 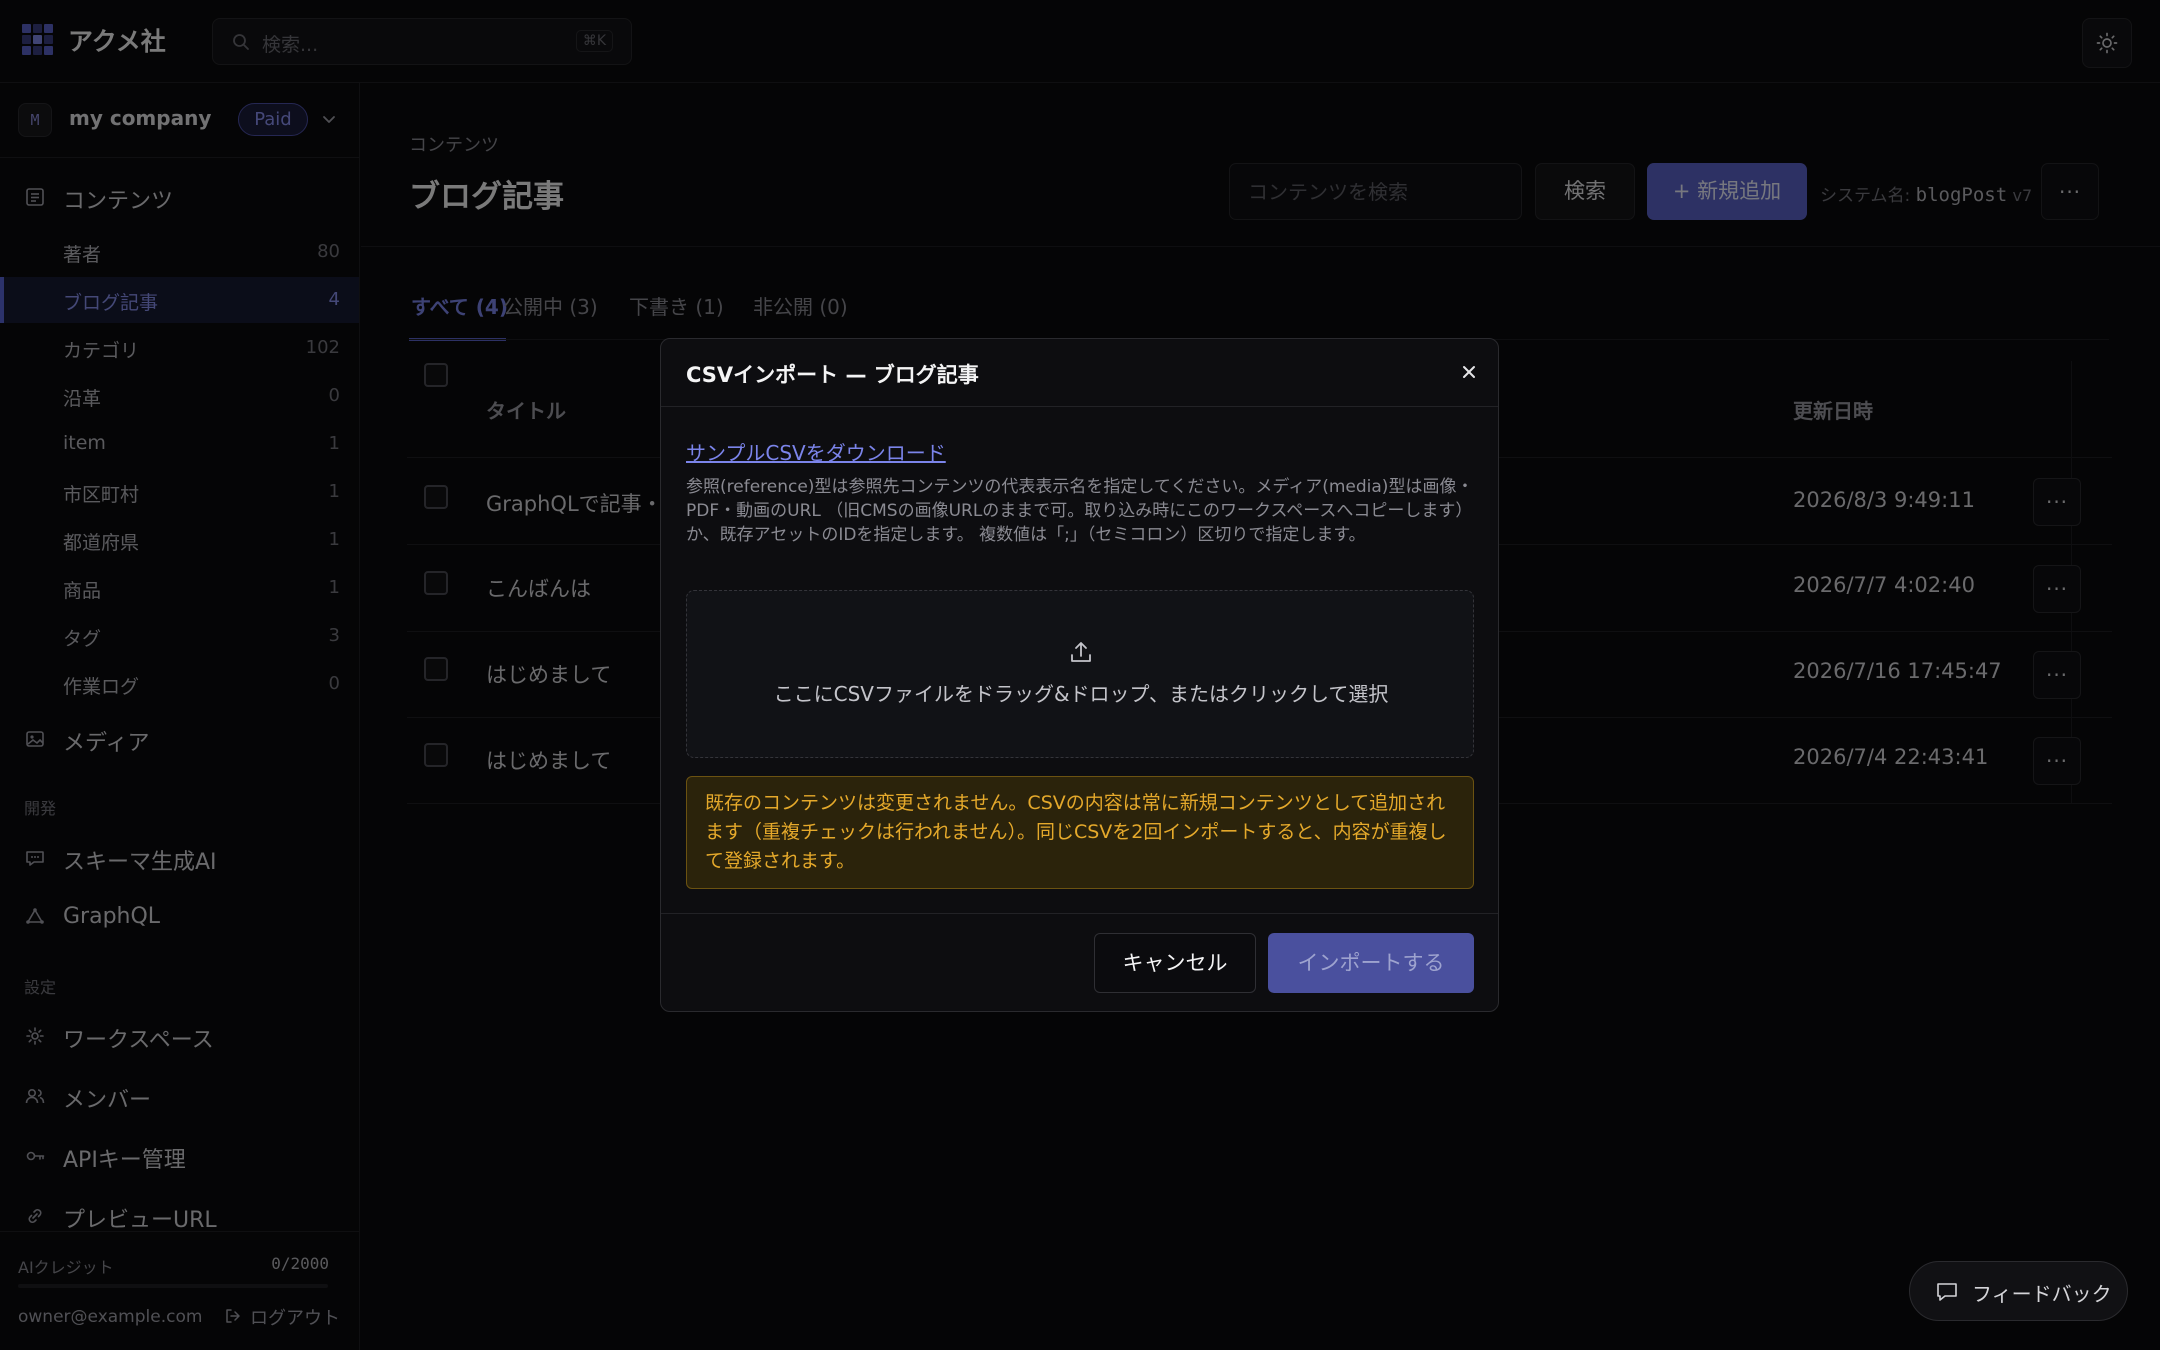 I want to click on dropzone-text: ここにCSVファイルをドラッグ&ドロップ、またはクリックして選択, so click(x=1081, y=694).